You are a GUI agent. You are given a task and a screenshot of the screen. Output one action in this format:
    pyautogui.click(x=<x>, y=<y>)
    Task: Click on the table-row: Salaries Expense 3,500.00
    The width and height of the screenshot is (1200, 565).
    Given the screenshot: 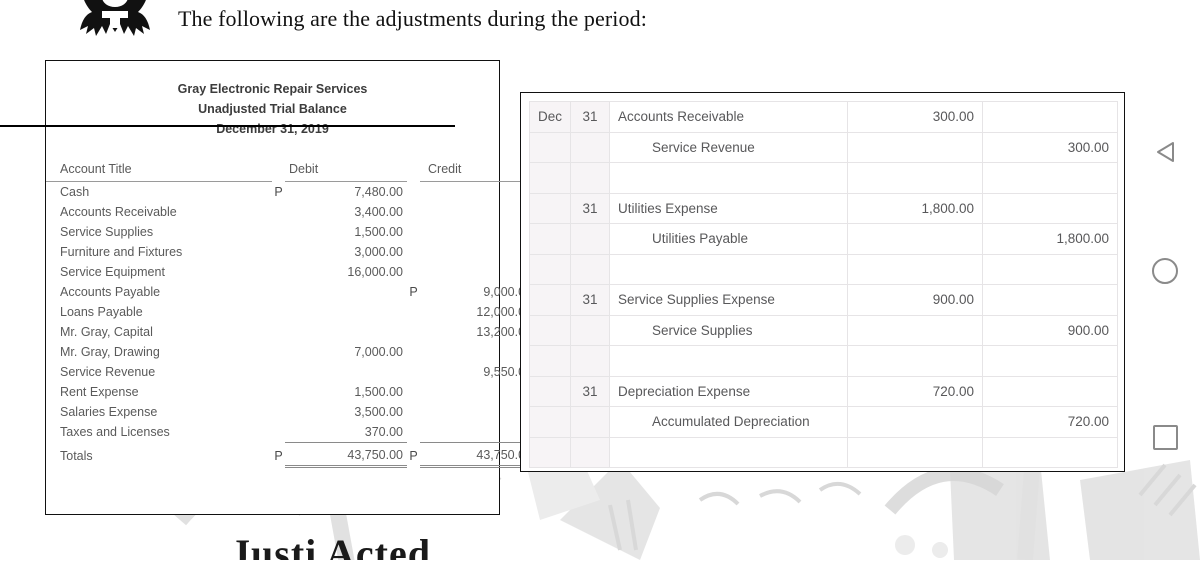 What is the action you would take?
    pyautogui.click(x=293, y=412)
    